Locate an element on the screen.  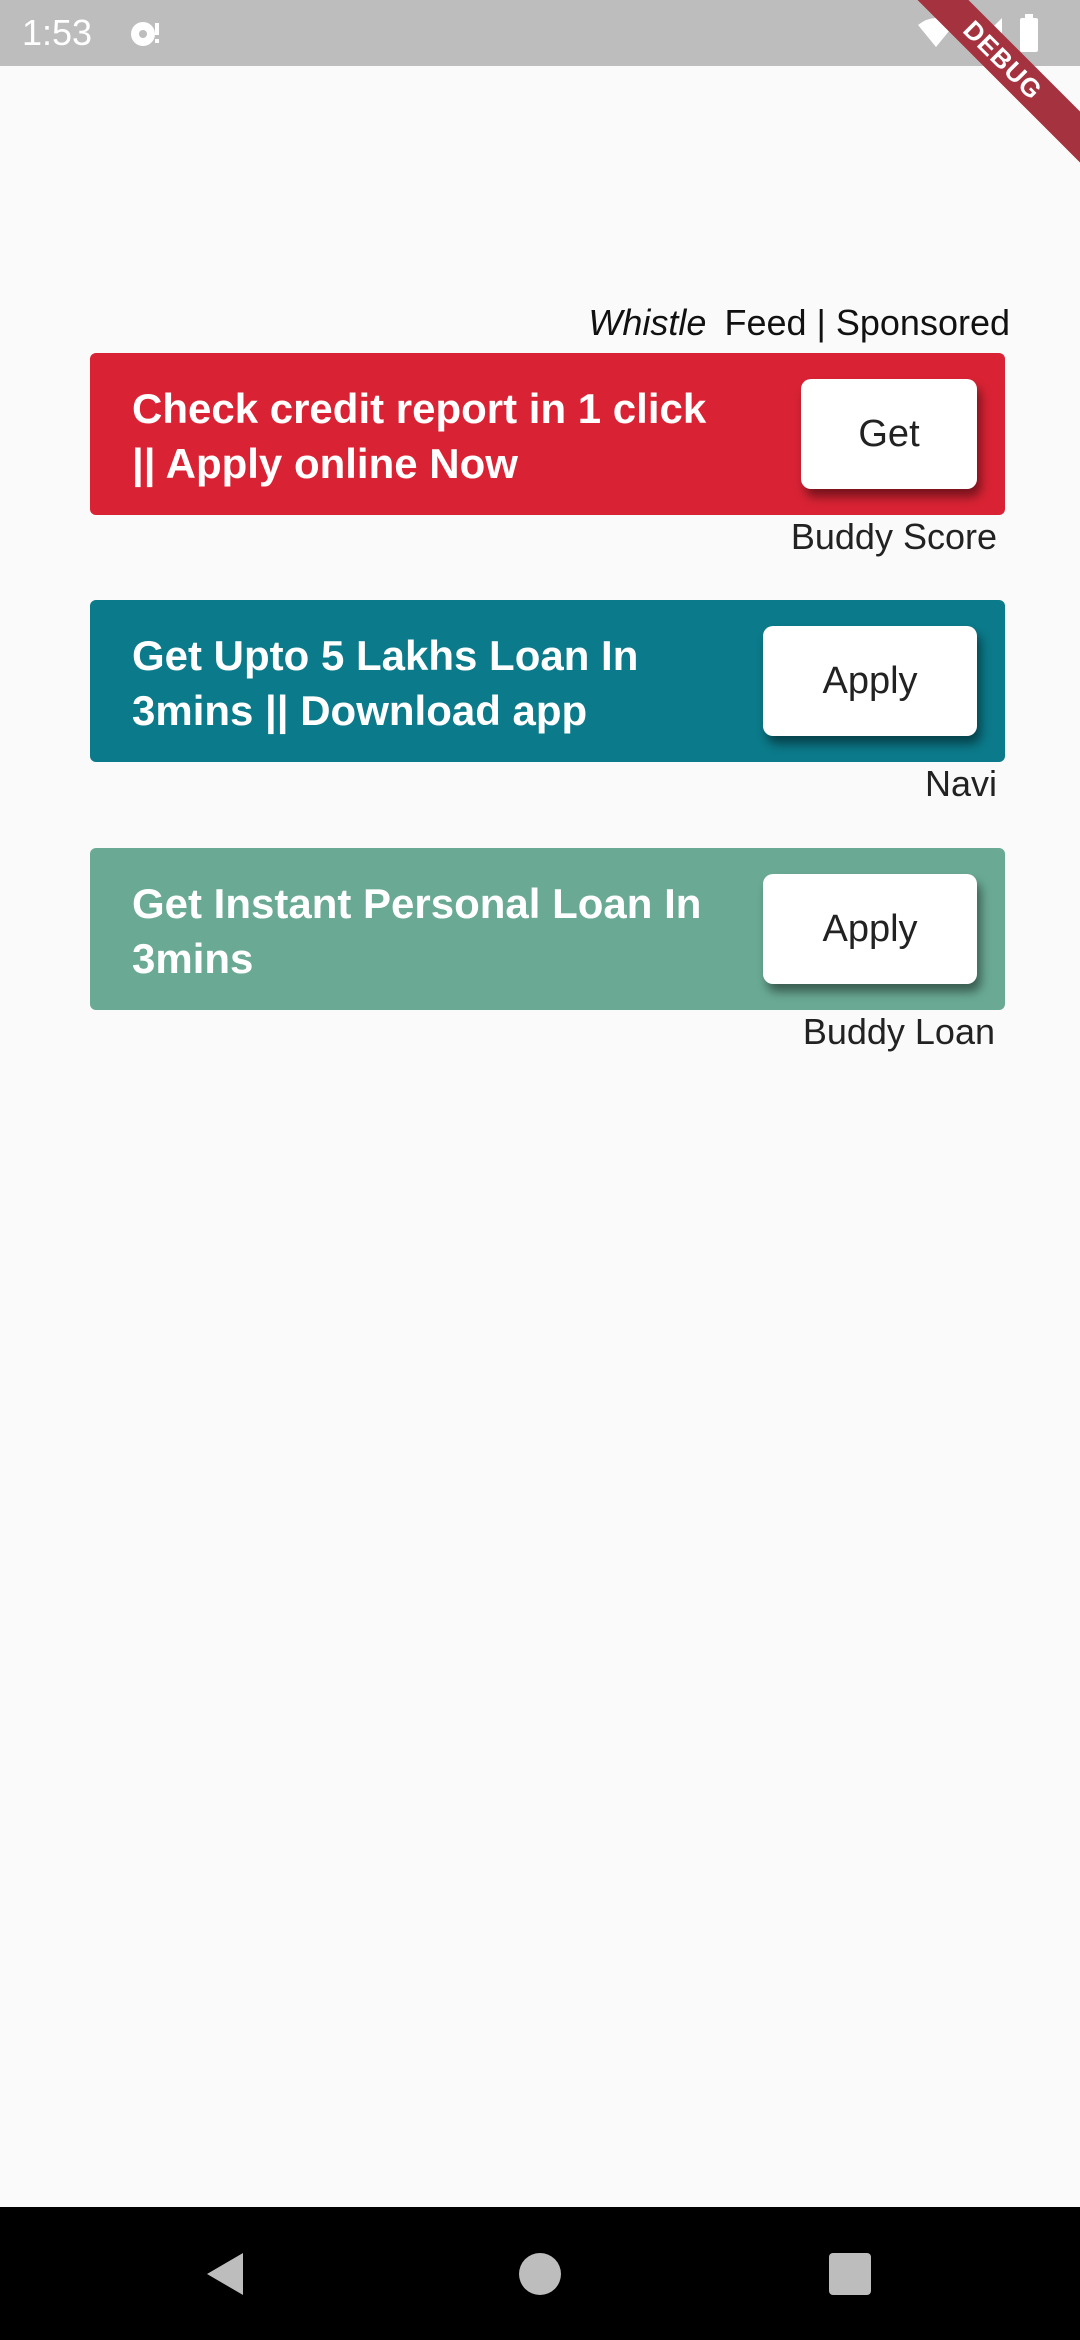
ad-sponsor-name: Navi is located at coordinates (960, 783).